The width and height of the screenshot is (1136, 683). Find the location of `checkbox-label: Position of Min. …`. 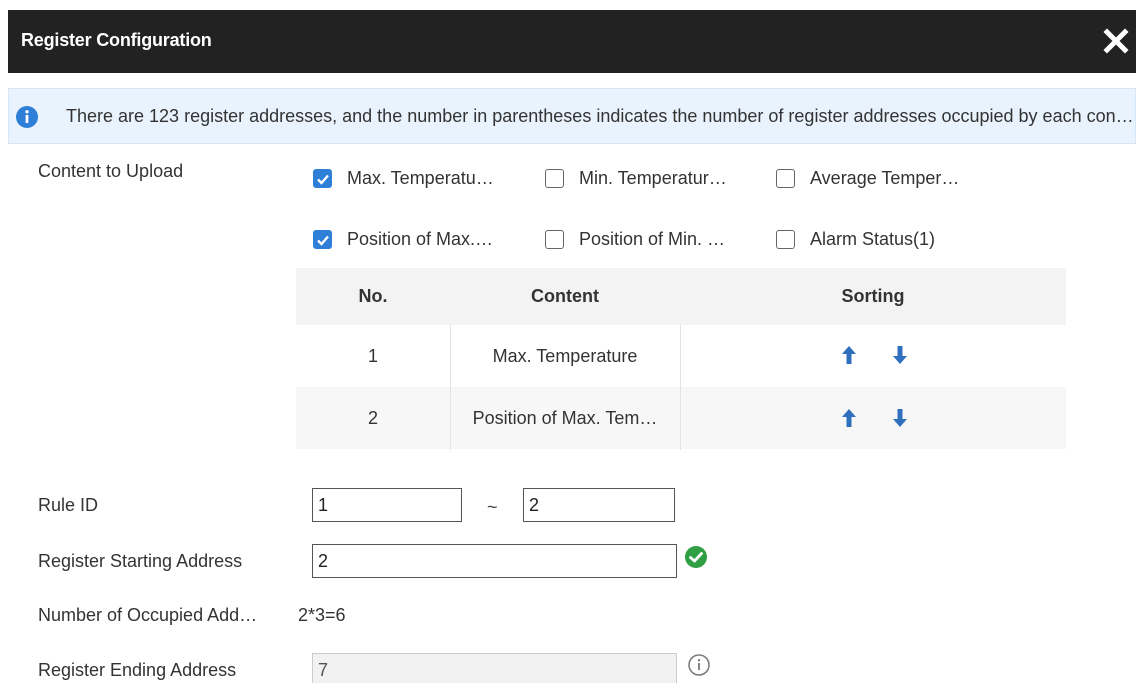

checkbox-label: Position of Min. … is located at coordinates (652, 239).